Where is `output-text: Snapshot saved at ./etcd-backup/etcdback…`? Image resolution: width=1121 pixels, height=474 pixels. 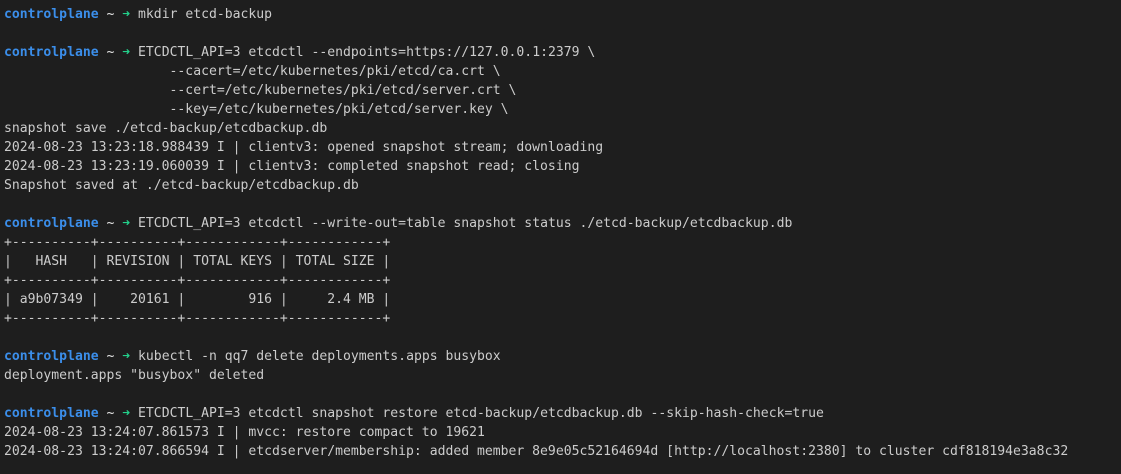 output-text: Snapshot saved at ./etcd-backup/etcdback… is located at coordinates (181, 185).